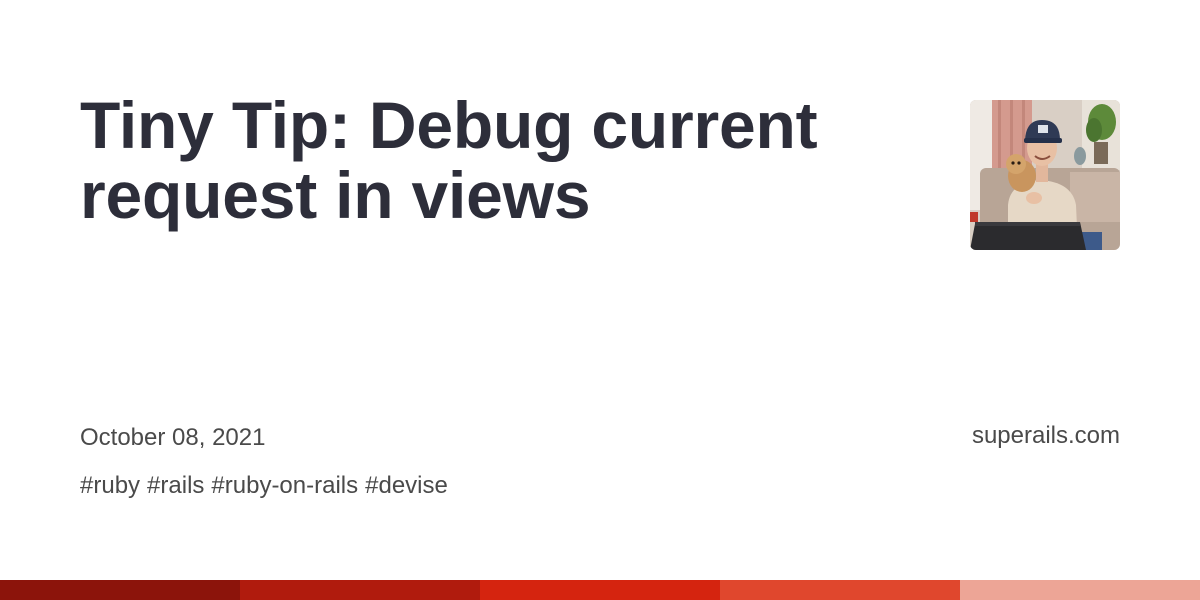  What do you see at coordinates (176, 485) in the screenshot?
I see `tag-rails: #rails` at bounding box center [176, 485].